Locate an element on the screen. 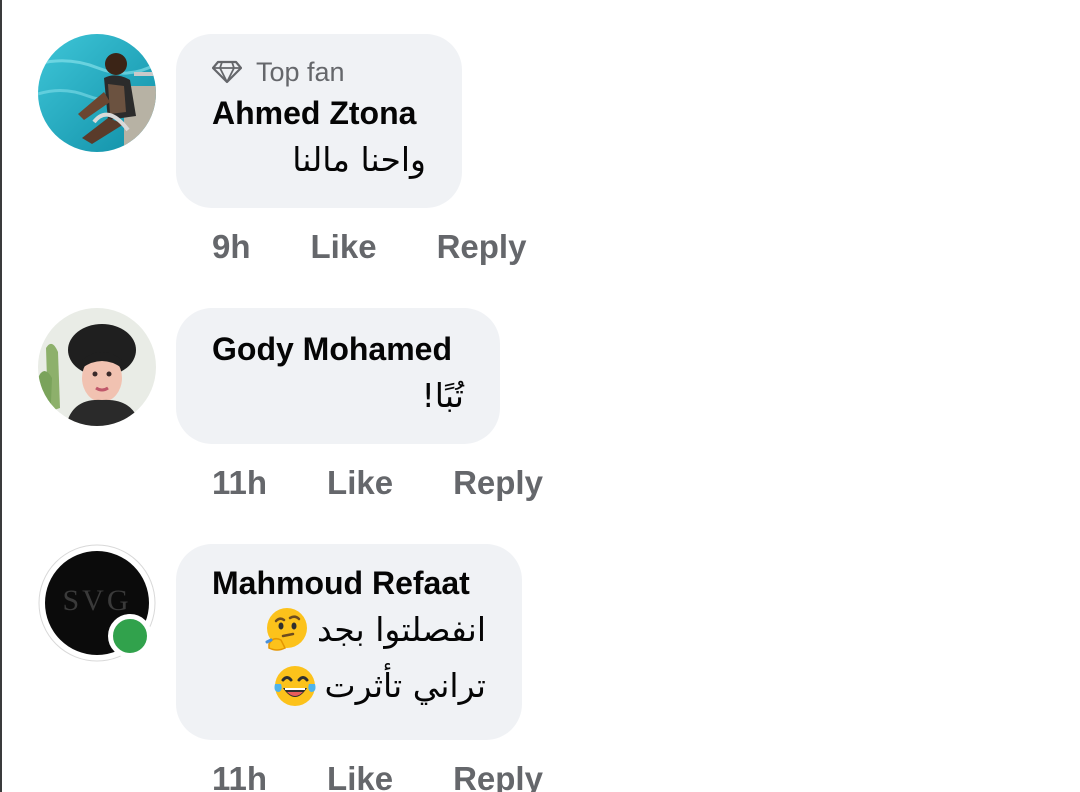 The image size is (1080, 792). comment-actions: 9h Like Reply is located at coordinates (369, 247).